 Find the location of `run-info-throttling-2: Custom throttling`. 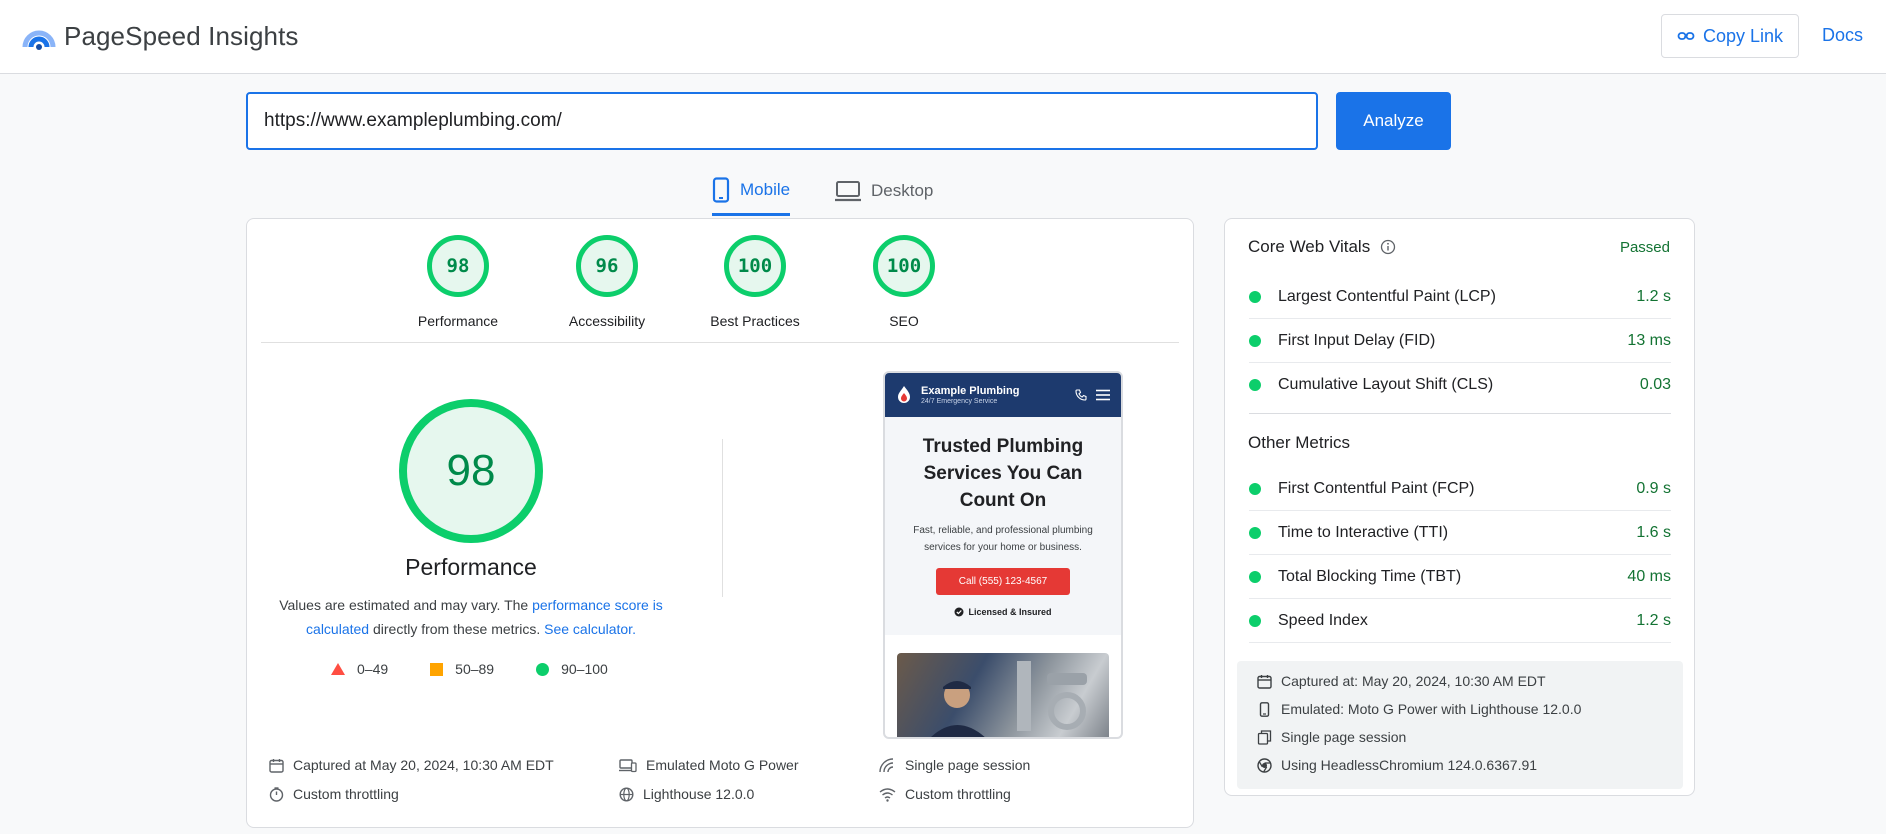

run-info-throttling-2: Custom throttling is located at coordinates (945, 794).